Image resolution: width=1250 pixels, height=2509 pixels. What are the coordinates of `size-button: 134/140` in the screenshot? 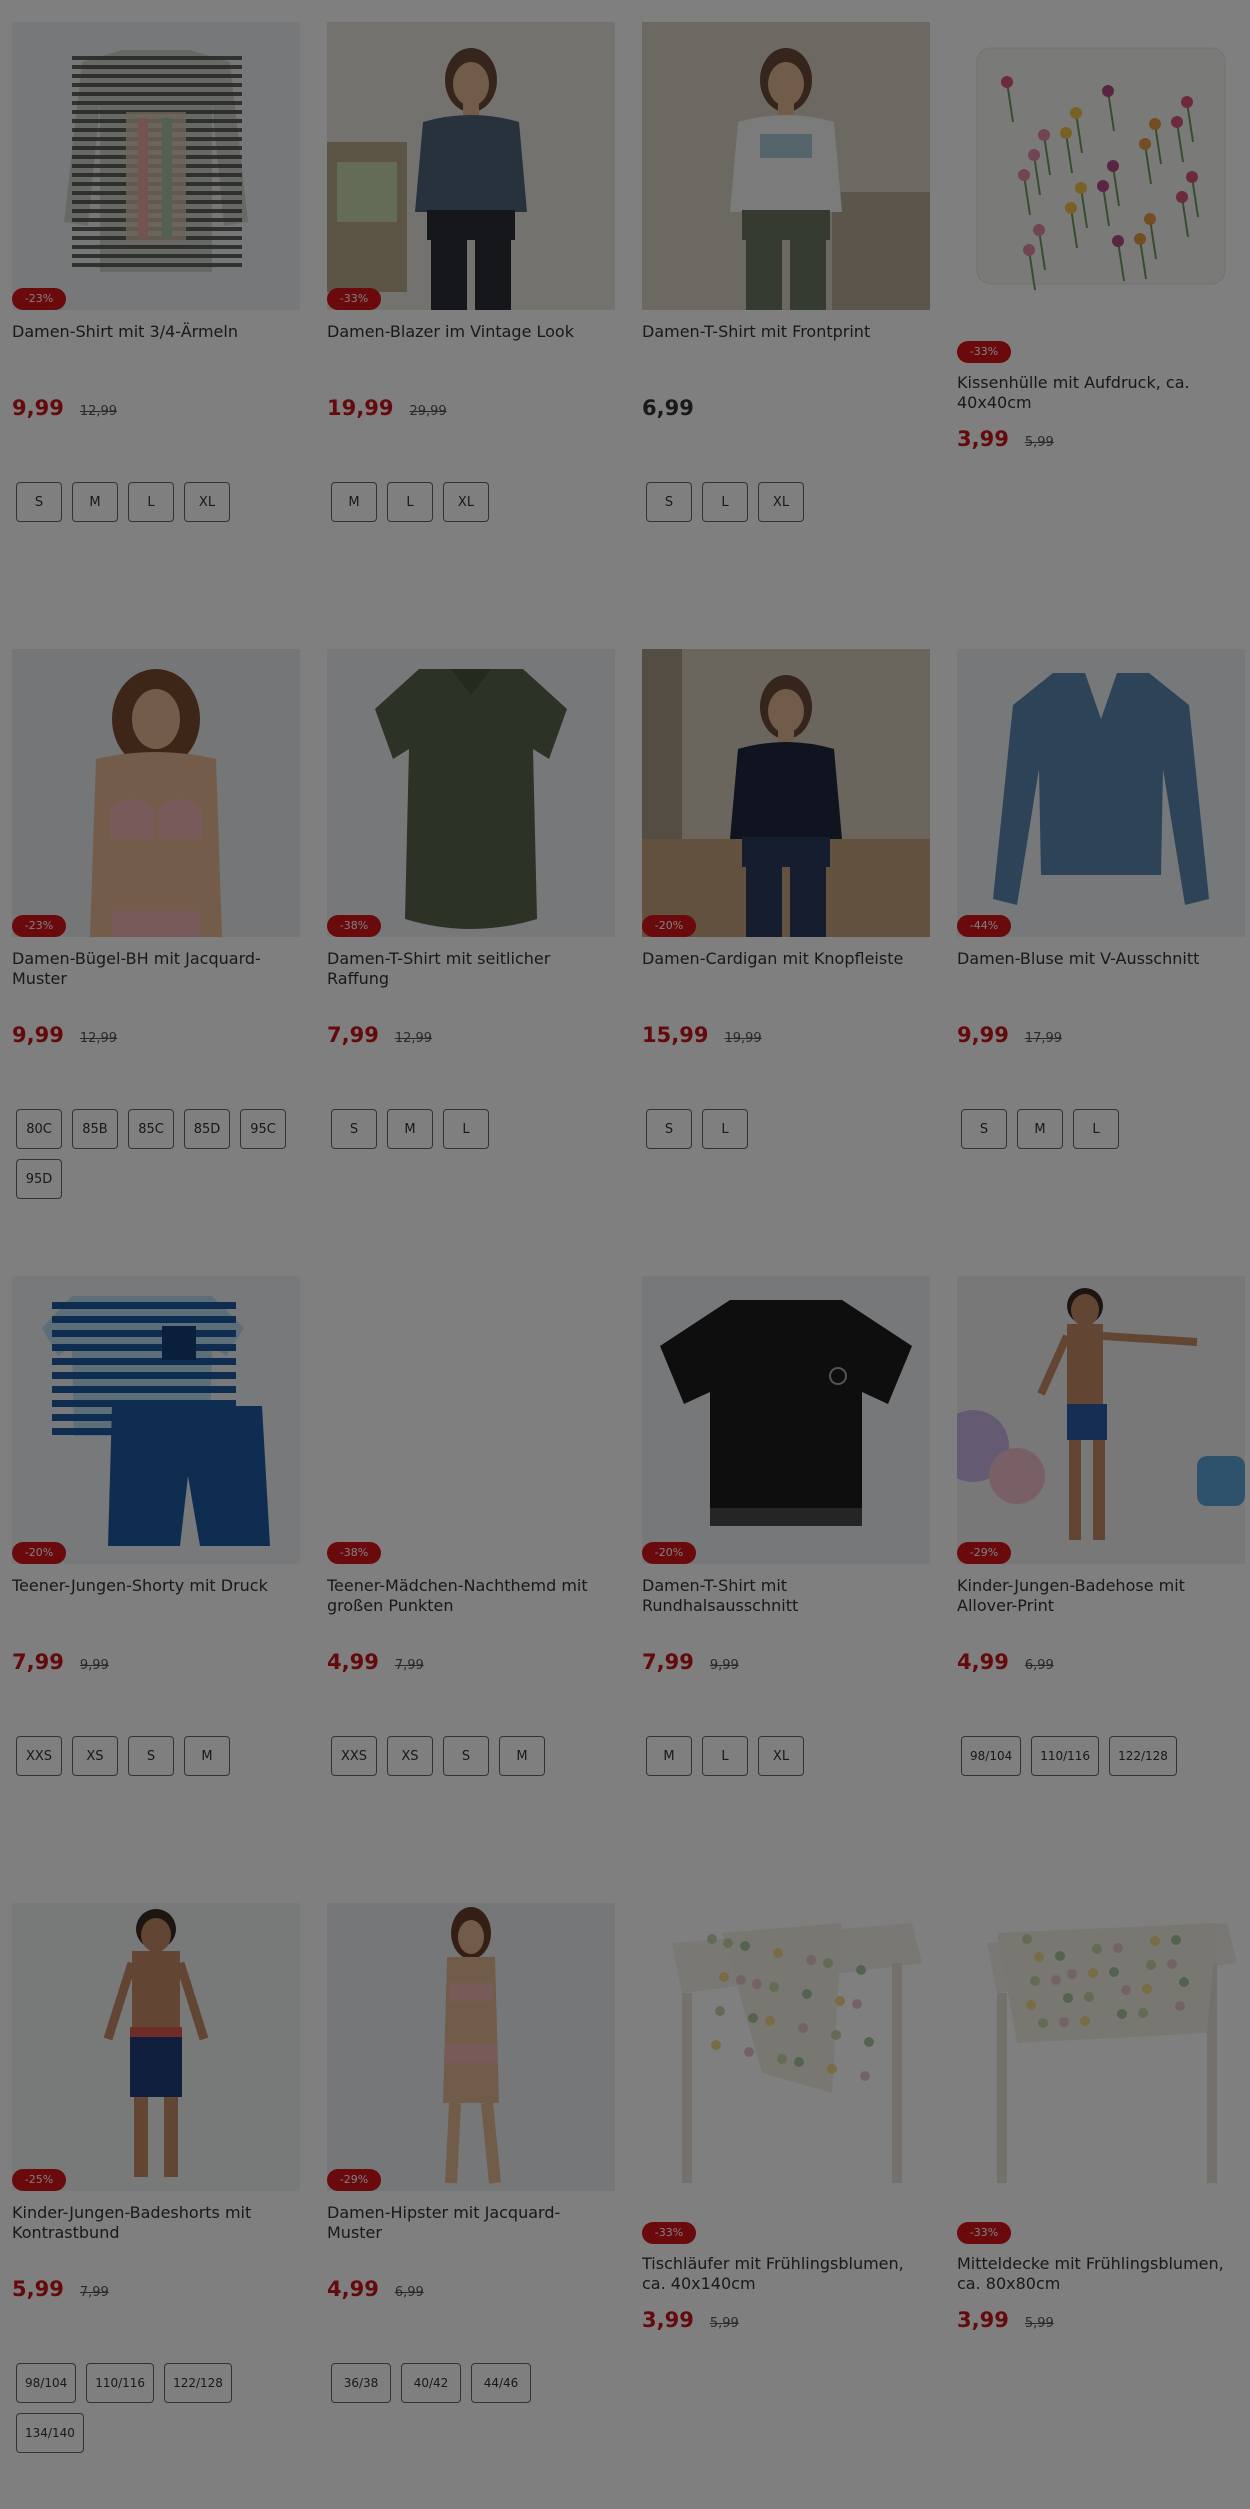 It's located at (50, 2433).